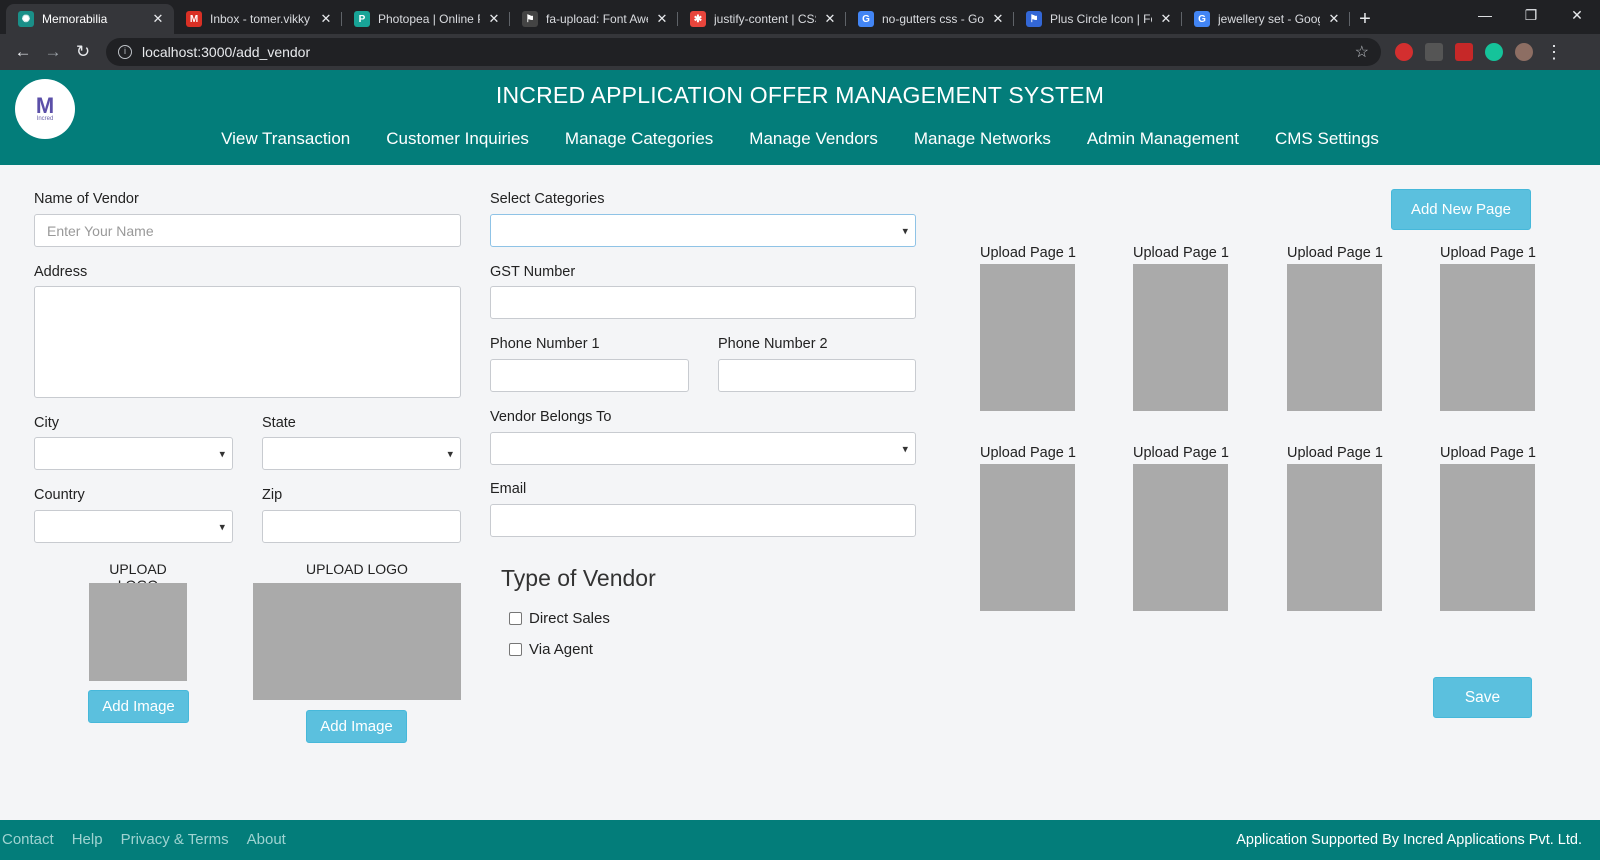  What do you see at coordinates (285, 138) in the screenshot?
I see `nav-item-view-transaction: View Transaction` at bounding box center [285, 138].